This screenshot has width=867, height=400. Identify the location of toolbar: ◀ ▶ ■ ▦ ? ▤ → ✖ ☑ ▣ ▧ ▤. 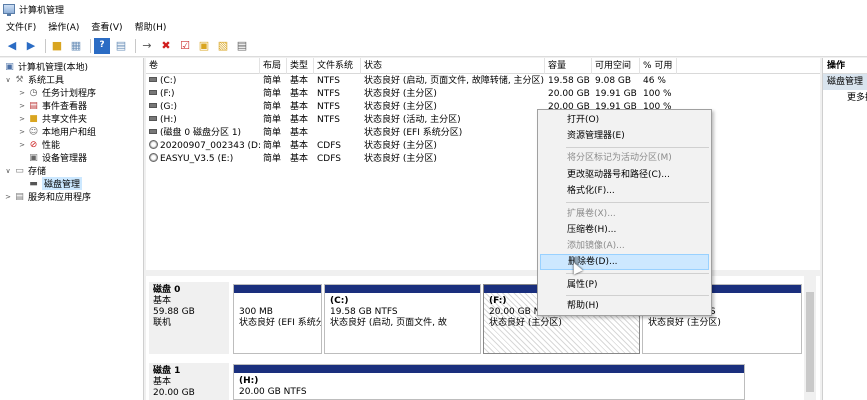
(433, 46).